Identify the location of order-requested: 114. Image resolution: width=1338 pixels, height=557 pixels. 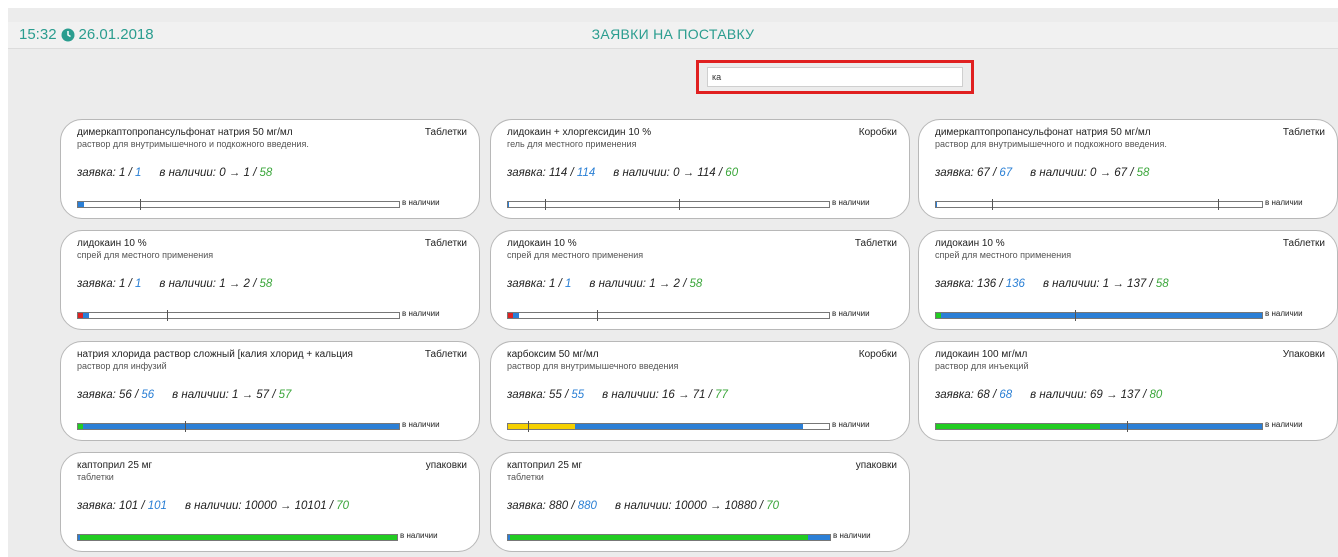
(558, 173).